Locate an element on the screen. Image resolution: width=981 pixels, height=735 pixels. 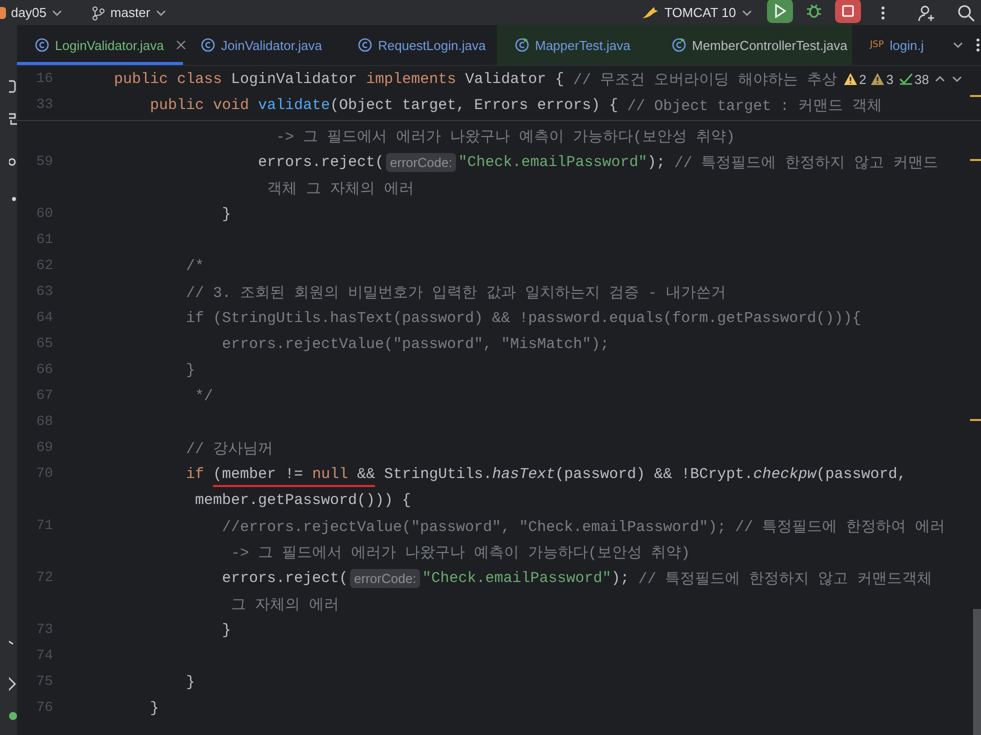
inspection-counter: 38 is located at coordinates (913, 79).